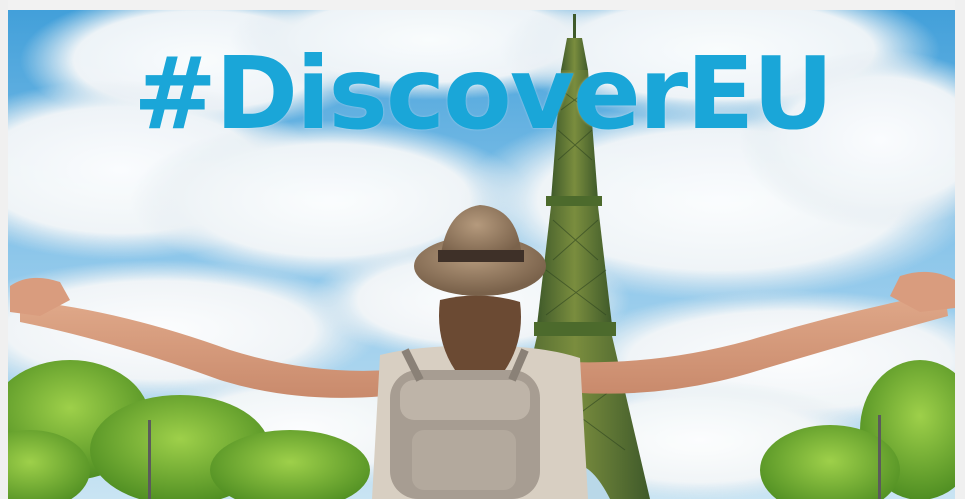 This screenshot has width=965, height=499. Describe the element at coordinates (960, 249) in the screenshot. I see `frame-right` at that location.